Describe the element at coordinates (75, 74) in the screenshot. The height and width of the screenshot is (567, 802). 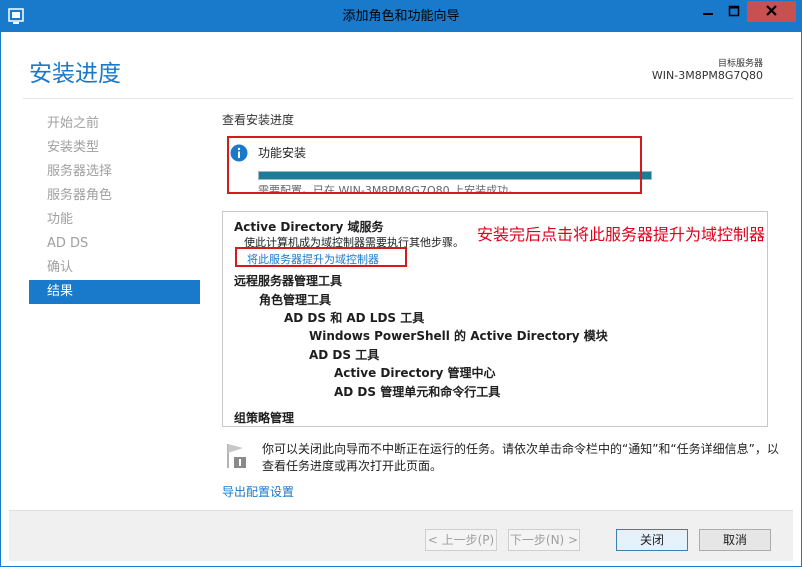
I see `page-title: 安装进度` at that location.